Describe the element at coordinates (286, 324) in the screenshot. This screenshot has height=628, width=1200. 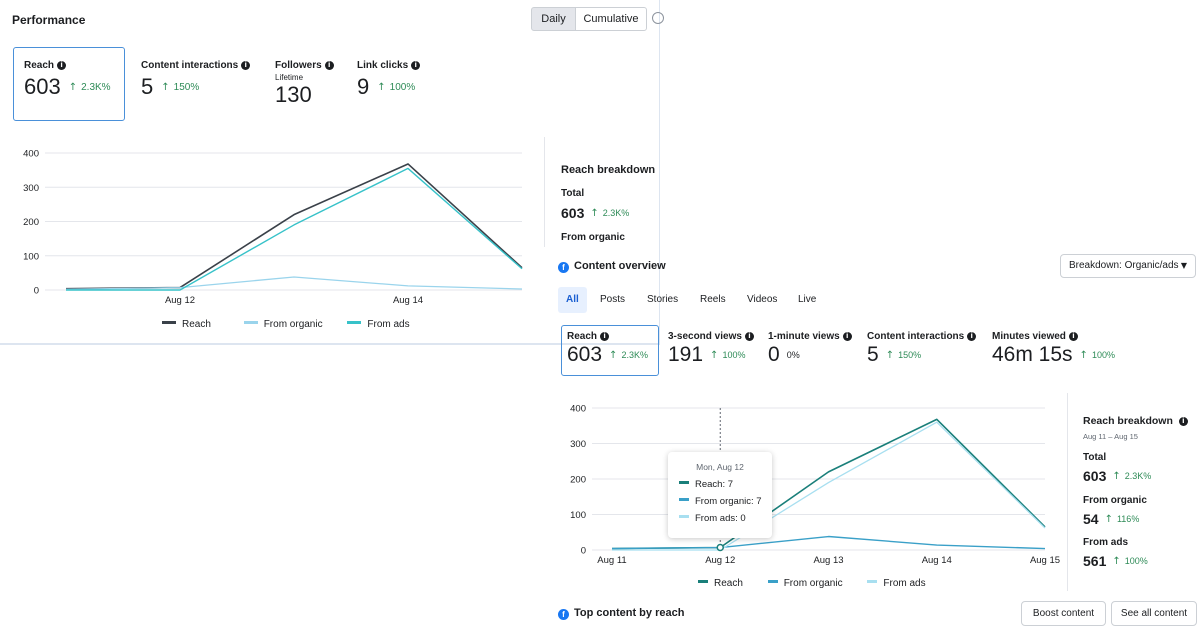
I see `chart1-legend: Reach From organic From ads` at that location.